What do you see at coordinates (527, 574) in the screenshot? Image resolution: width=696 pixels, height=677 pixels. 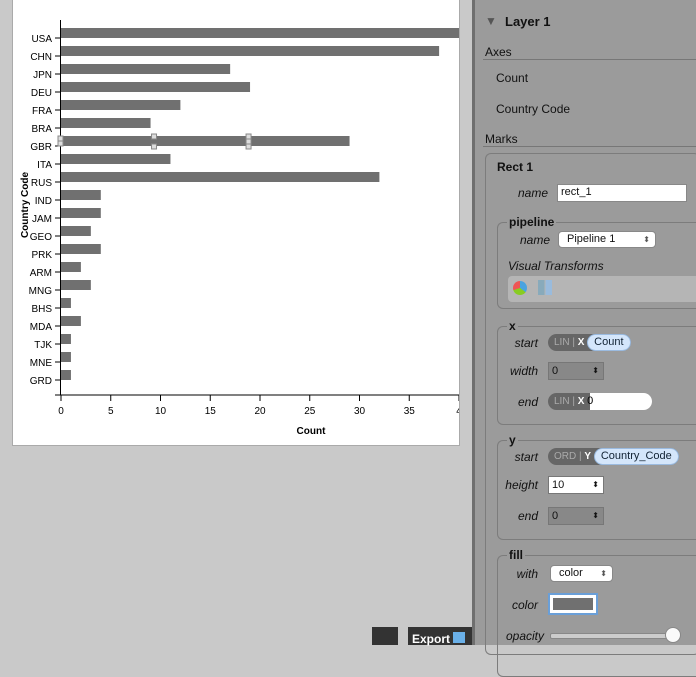 I see `fill-with-label: with` at bounding box center [527, 574].